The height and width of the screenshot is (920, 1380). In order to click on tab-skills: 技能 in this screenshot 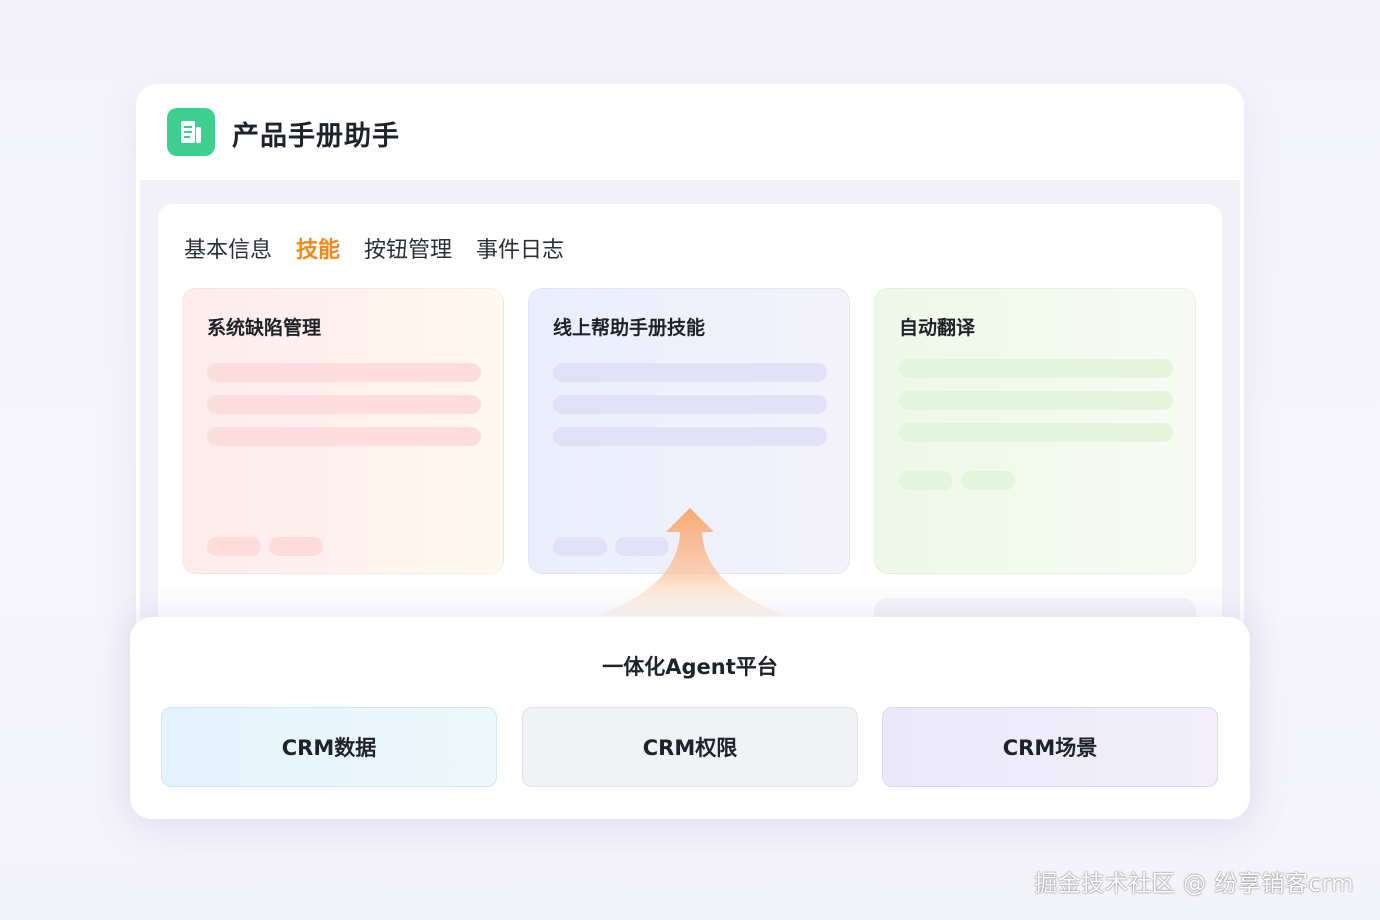, I will do `click(318, 248)`.